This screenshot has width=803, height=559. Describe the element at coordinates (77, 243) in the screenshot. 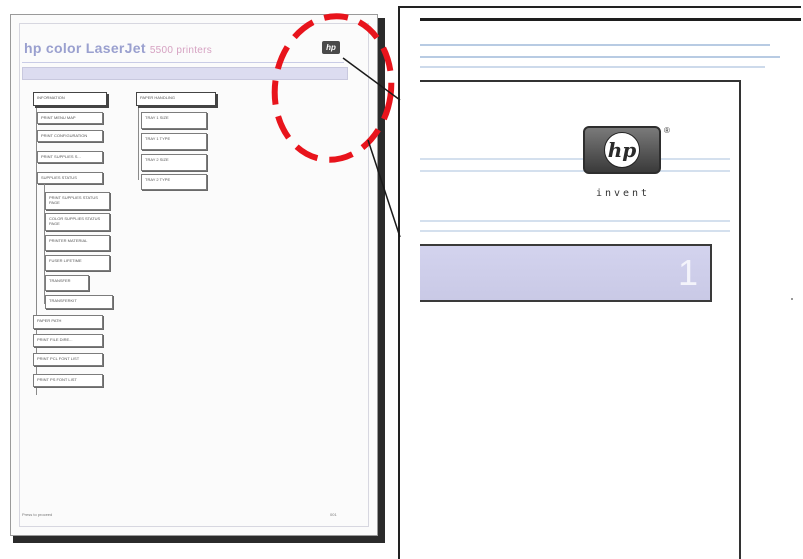

I see `menu-box-printer-material: PRINTER MATERIAL` at that location.